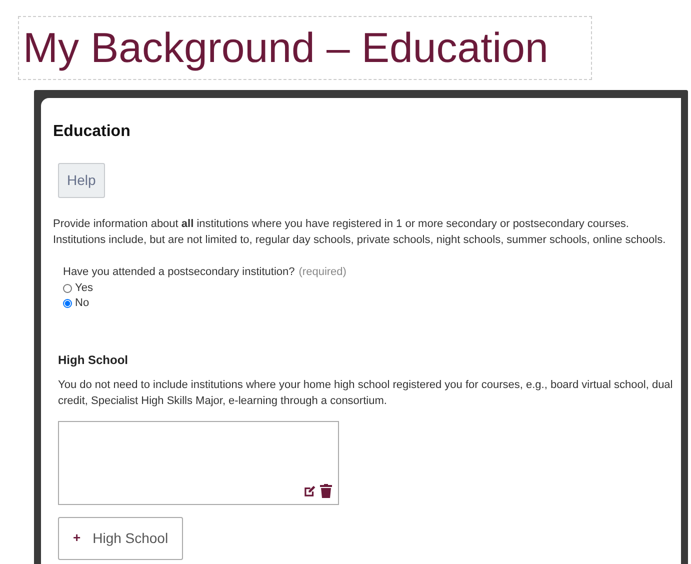 This screenshot has width=691, height=564. Describe the element at coordinates (92, 132) in the screenshot. I see `form-title: Education` at that location.